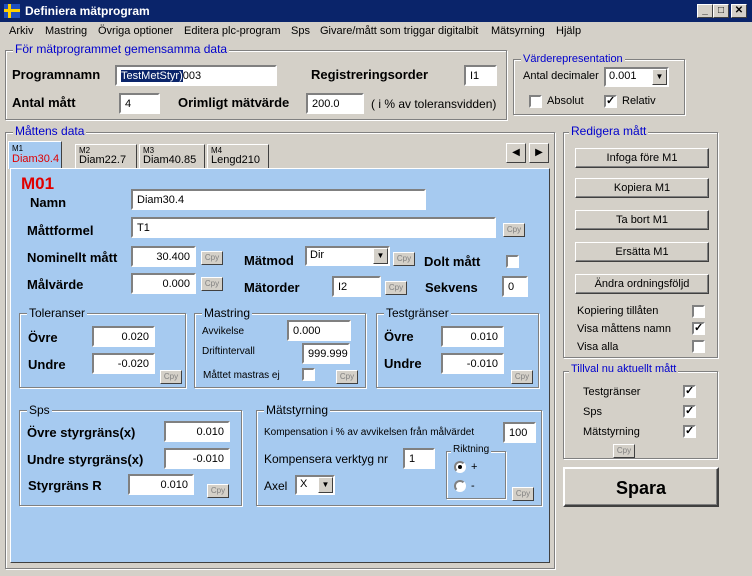 This screenshot has width=752, height=576. I want to click on menu-hjalp: Hjälp, so click(568, 31).